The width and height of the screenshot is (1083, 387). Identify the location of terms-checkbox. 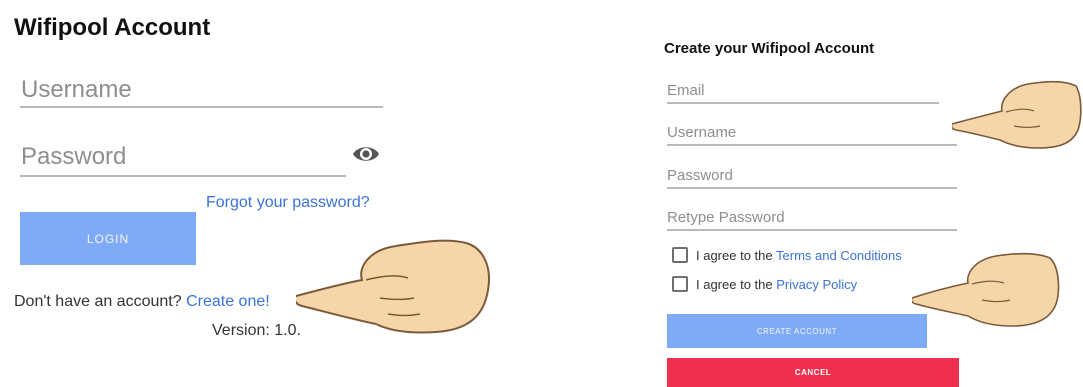
(680, 255).